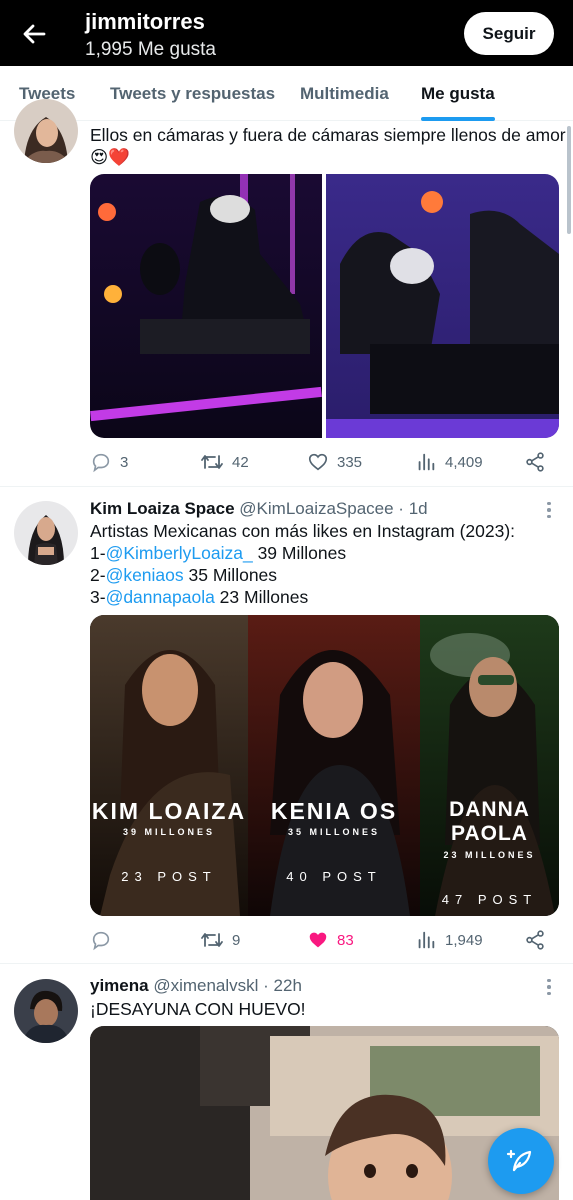 This screenshot has height=1200, width=573. Describe the element at coordinates (333, 508) in the screenshot. I see `author-handle: @KimLoaizaSpacee · 1d` at that location.